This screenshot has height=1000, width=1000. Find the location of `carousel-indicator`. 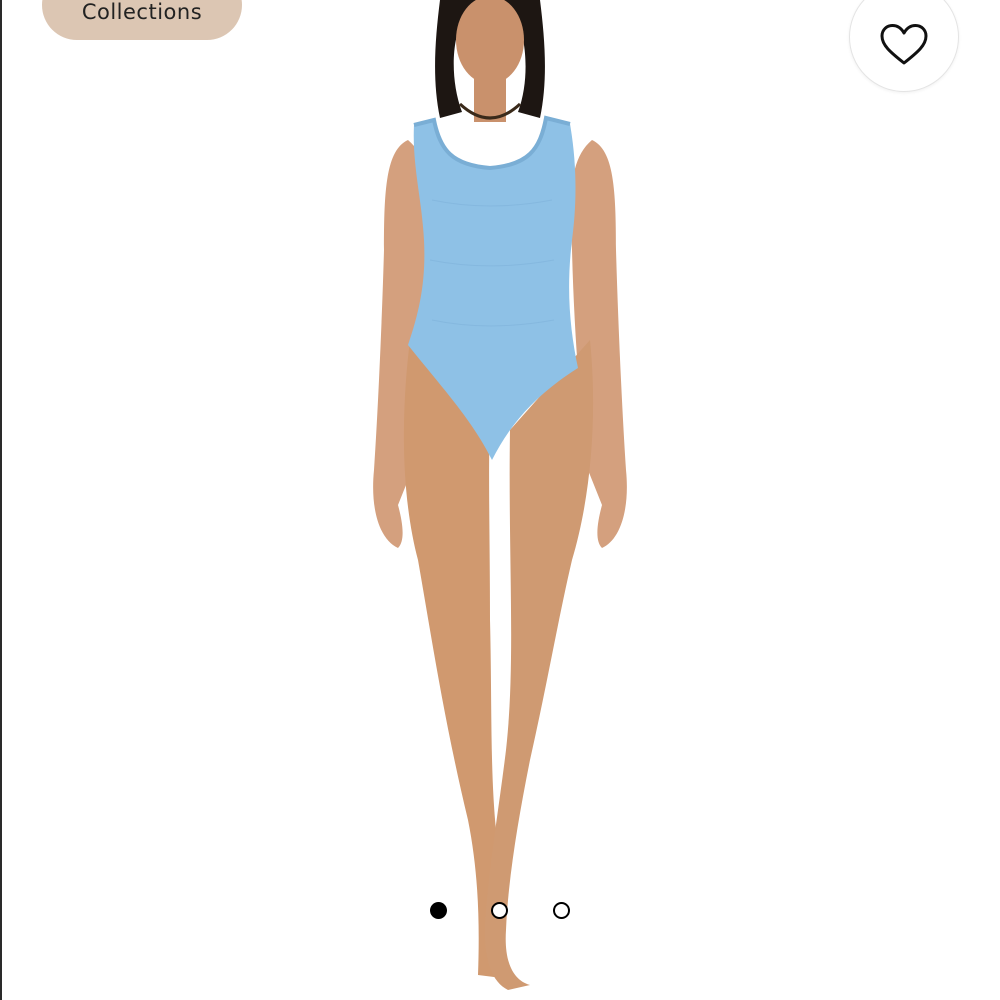

carousel-indicator is located at coordinates (503, 913).